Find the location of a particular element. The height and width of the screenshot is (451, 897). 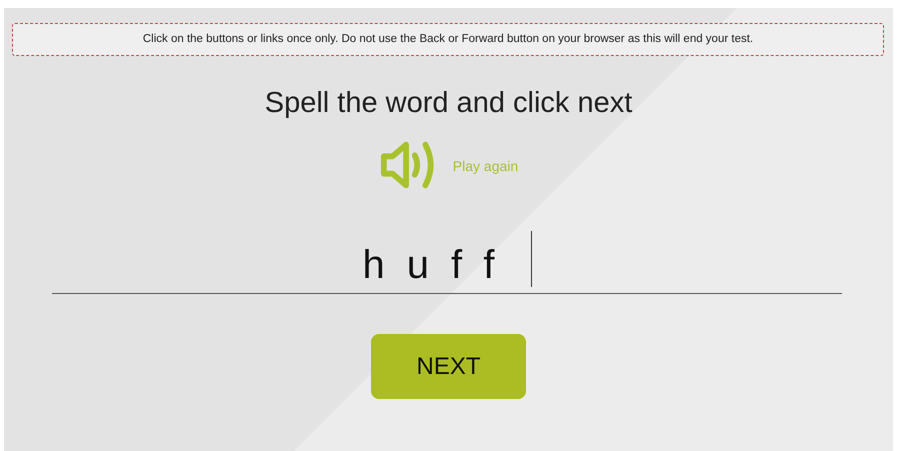

page-heading: Spell the word and click next is located at coordinates (448, 103).